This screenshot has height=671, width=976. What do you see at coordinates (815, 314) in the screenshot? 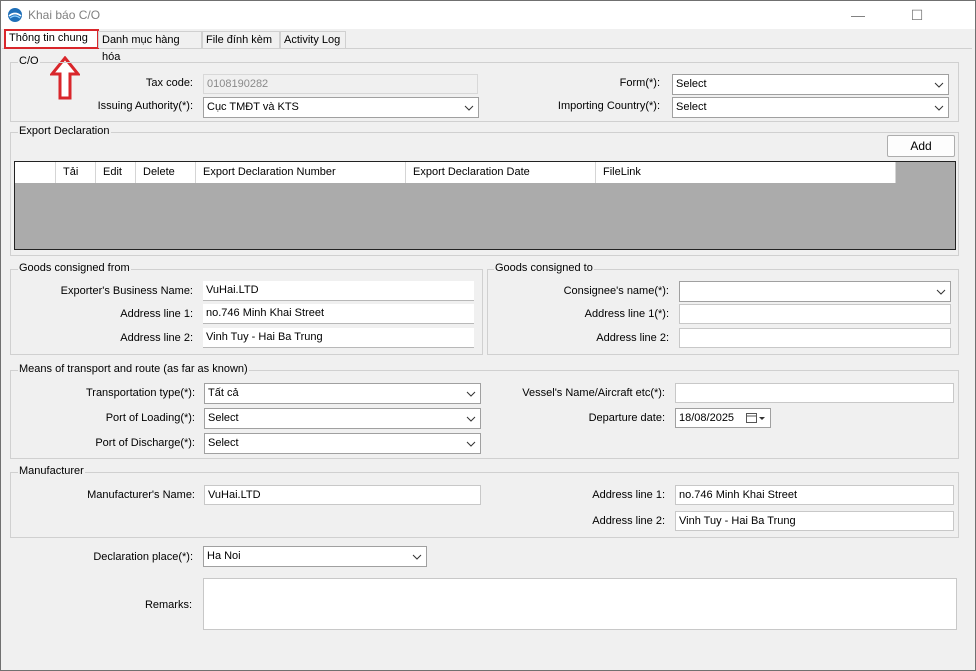
I see `consignee-address1-field` at bounding box center [815, 314].